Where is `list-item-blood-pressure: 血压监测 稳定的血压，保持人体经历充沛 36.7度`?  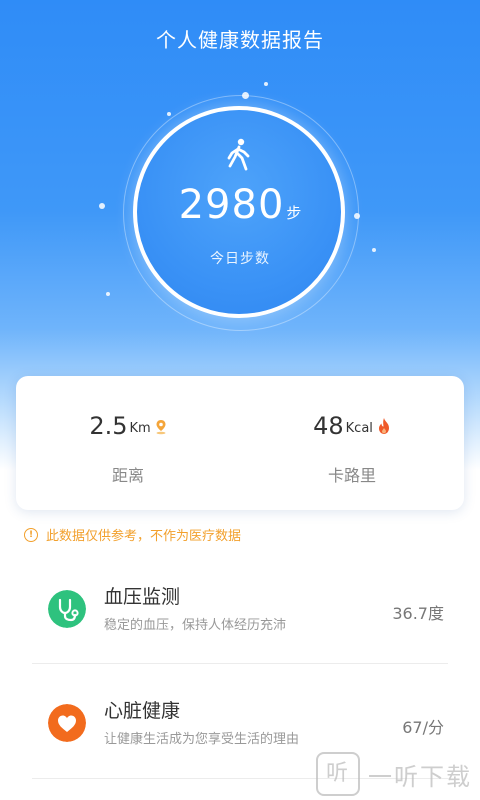
list-item-blood-pressure: 血压监测 稳定的血压，保持人体经历充沛 36.7度 is located at coordinates (240, 610).